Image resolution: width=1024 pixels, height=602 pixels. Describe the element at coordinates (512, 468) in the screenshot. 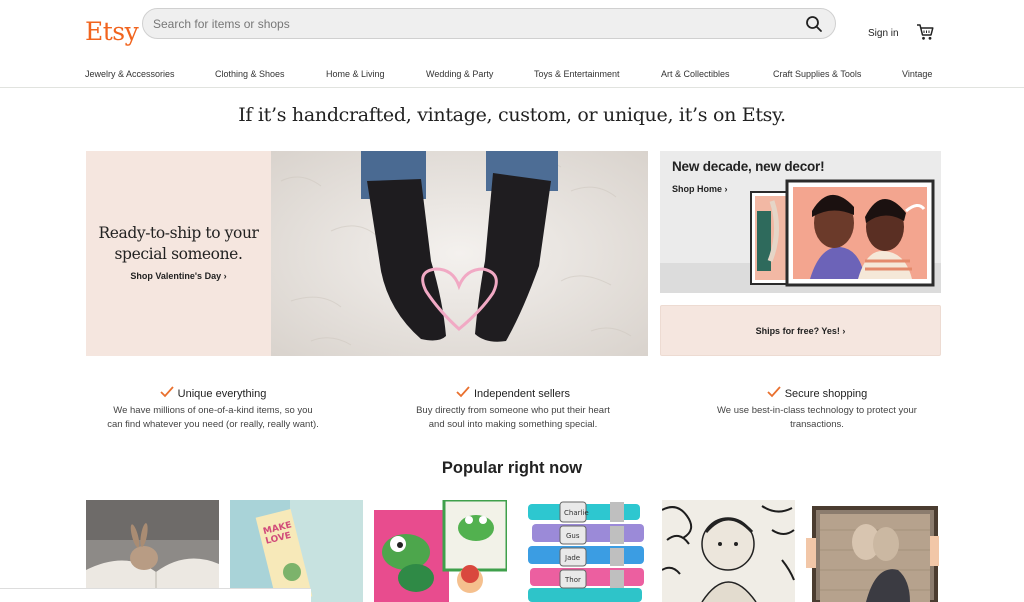

I see `popular-section-title: Popular right now` at that location.